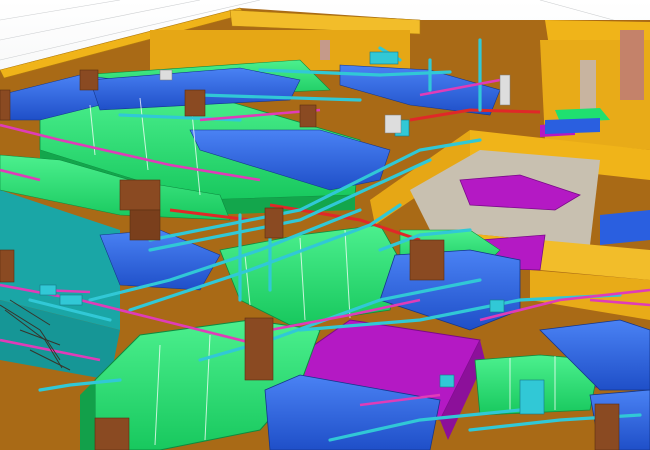  I want to click on blue-duct-top-right, so click(572, 126).